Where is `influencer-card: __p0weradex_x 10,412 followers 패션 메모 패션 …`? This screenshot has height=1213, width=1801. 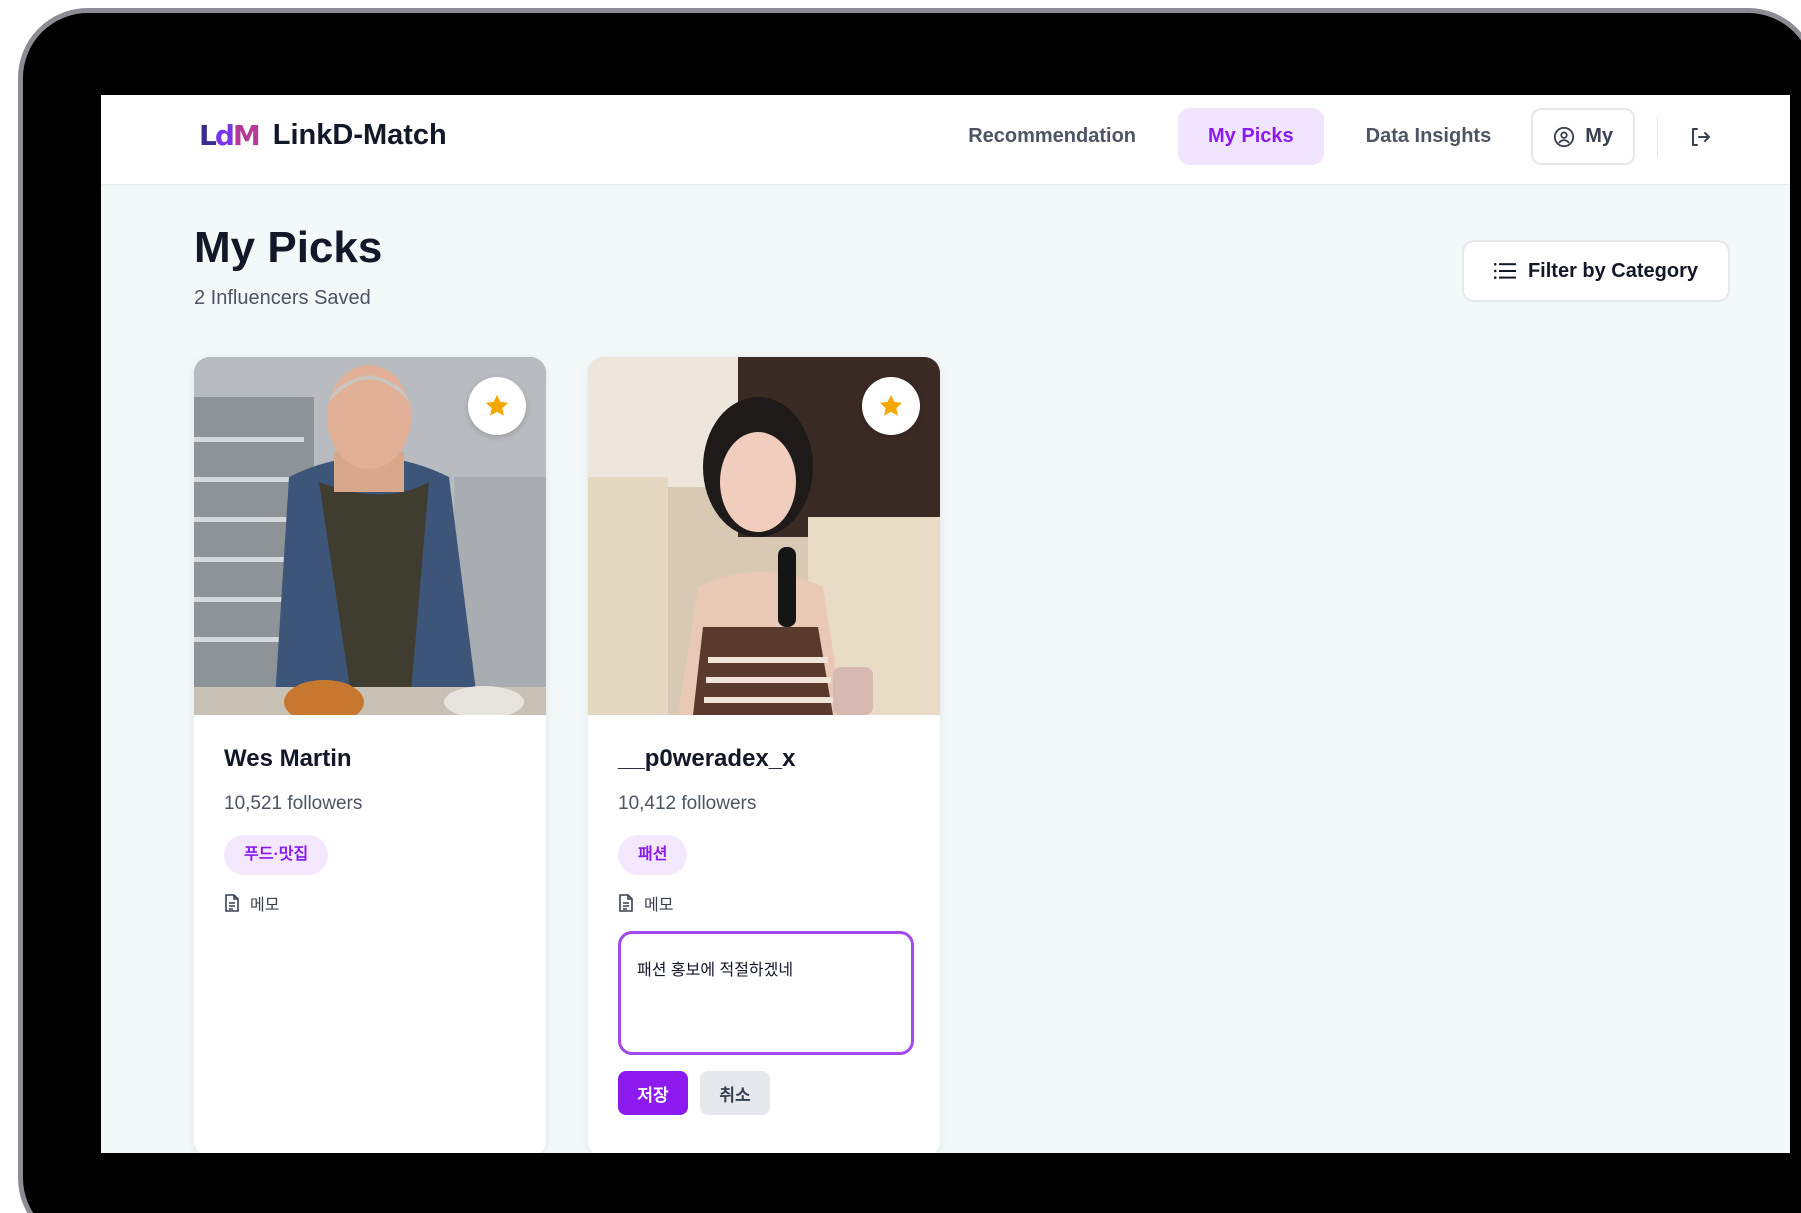
influencer-card: __p0weradex_x 10,412 followers 패션 메모 패션 … is located at coordinates (764, 755).